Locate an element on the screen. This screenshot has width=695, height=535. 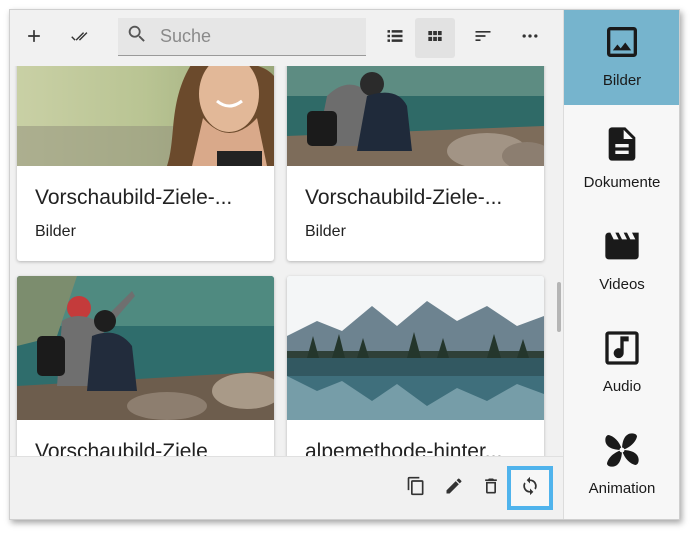
search-icon is located at coordinates (133, 36).